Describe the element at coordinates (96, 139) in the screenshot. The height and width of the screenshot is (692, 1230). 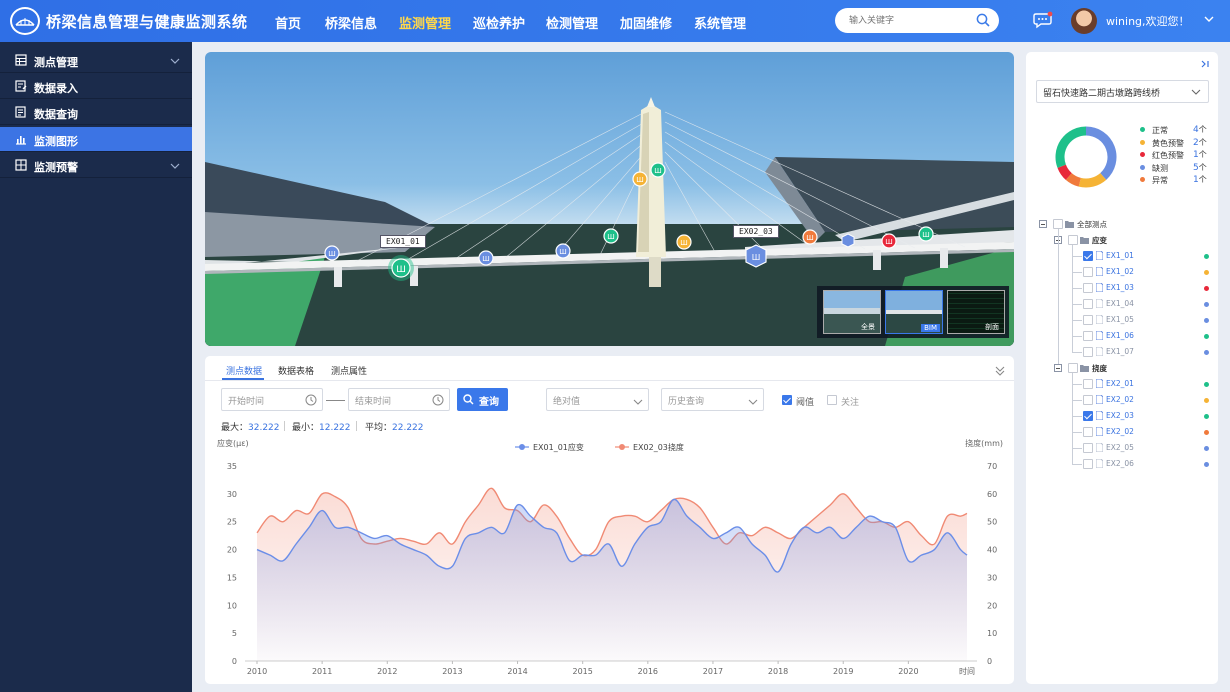
I see `sidebar-item-monitoring-chart: 监测图形` at that location.